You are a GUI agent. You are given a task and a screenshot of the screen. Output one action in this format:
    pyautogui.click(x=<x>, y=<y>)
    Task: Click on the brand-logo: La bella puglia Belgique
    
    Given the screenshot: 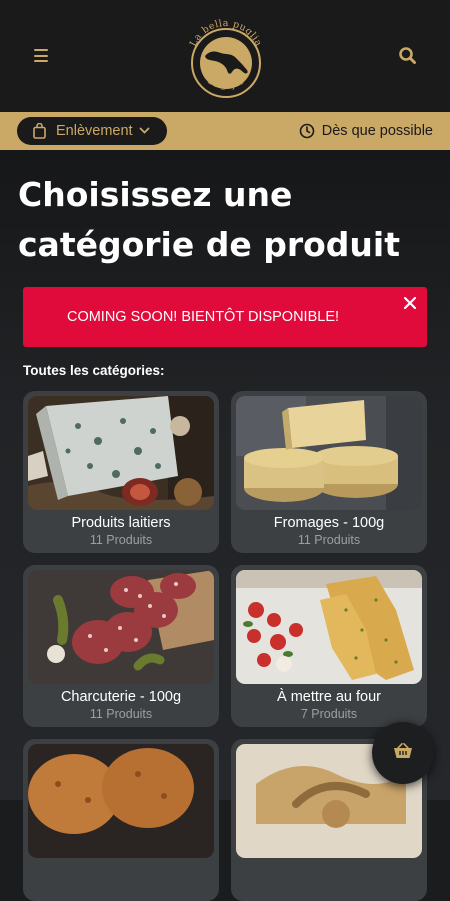 What is the action you would take?
    pyautogui.click(x=226, y=57)
    